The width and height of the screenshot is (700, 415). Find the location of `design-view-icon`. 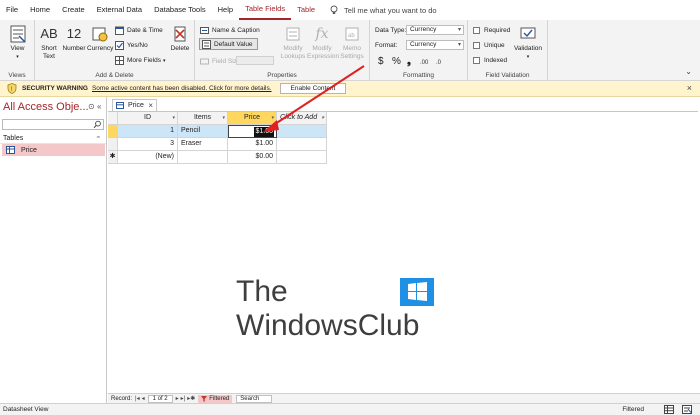

design-view-icon is located at coordinates (687, 409).